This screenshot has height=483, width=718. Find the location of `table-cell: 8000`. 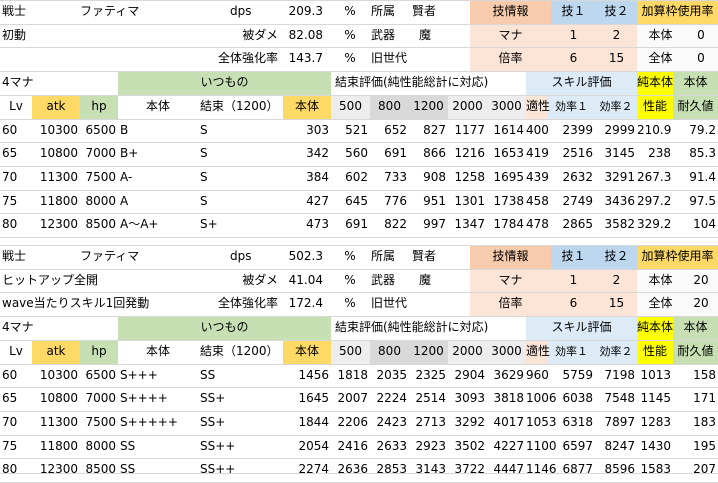

table-cell: 8000 is located at coordinates (99, 446).